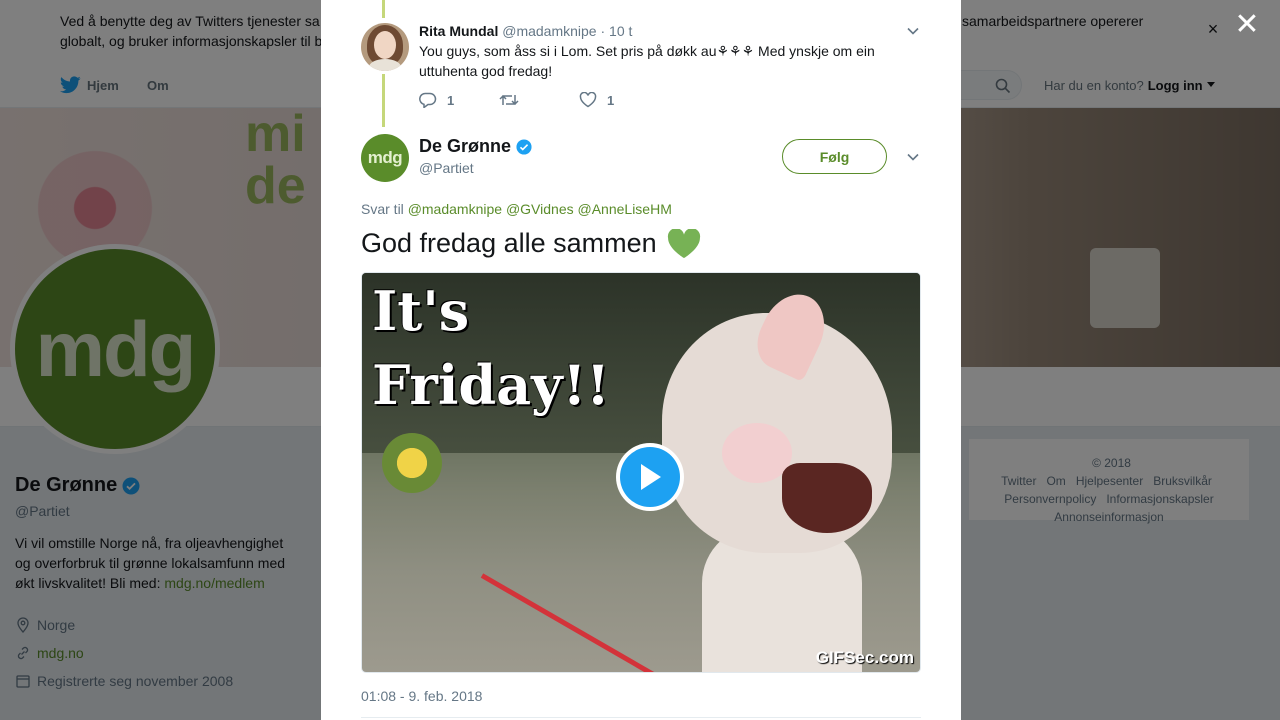 The height and width of the screenshot is (720, 1280). What do you see at coordinates (446, 168) in the screenshot?
I see `tweet-author-handle: @Partiet` at bounding box center [446, 168].